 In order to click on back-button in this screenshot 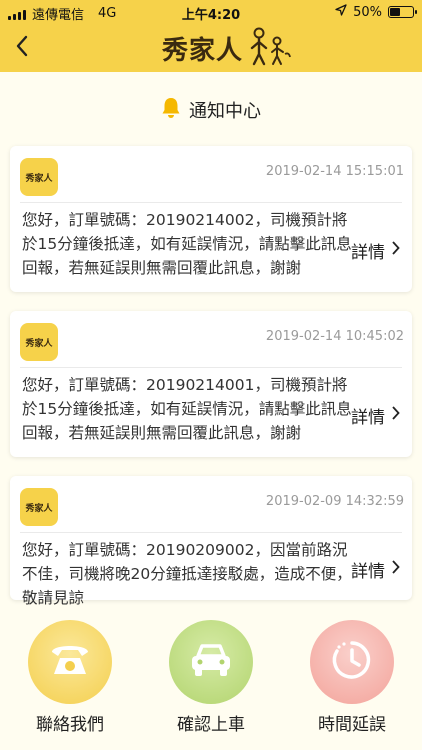, I will do `click(22, 48)`.